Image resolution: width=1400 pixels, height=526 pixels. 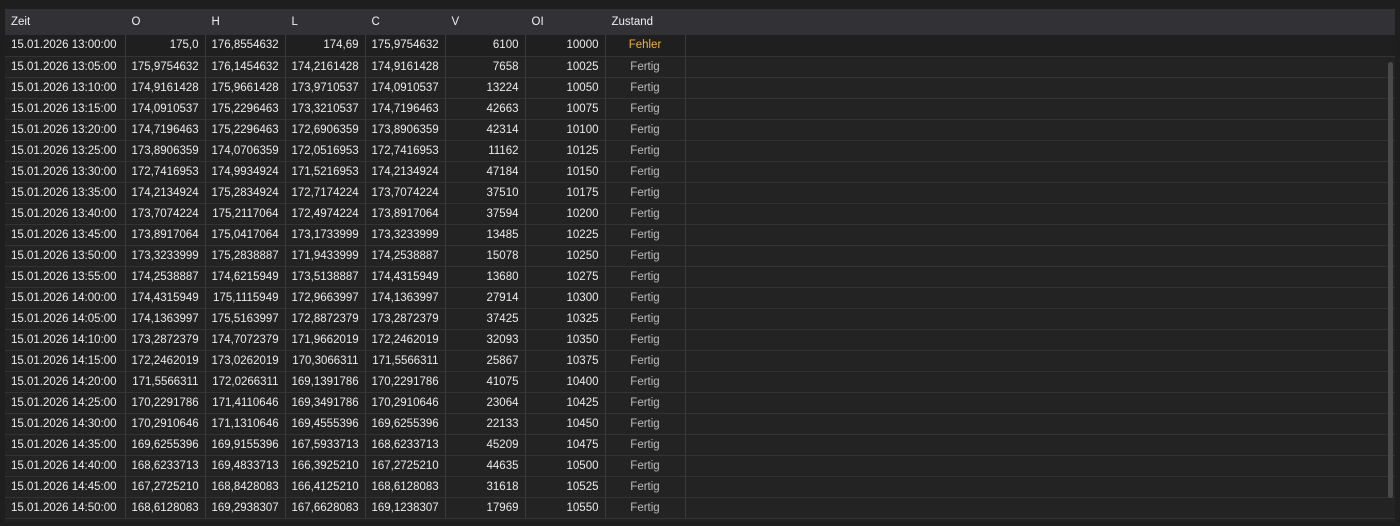 I want to click on cell-oi: 10150, so click(x=565, y=172).